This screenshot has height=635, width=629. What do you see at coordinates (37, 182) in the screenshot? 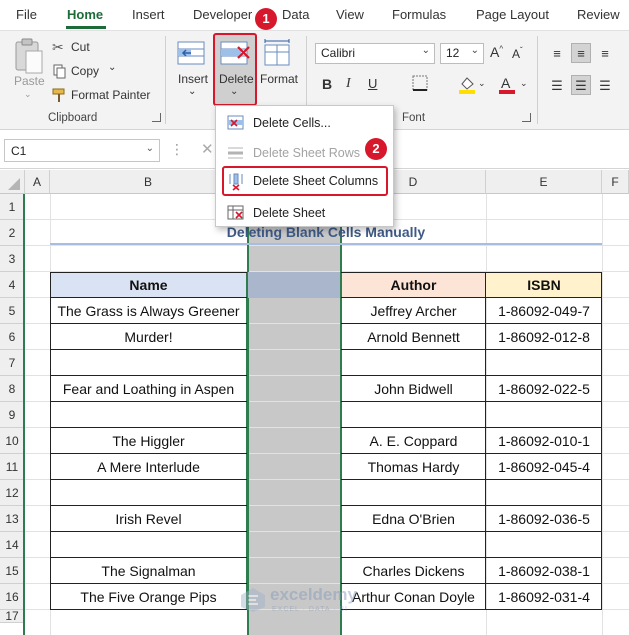
I see `column-header-a: A` at bounding box center [37, 182].